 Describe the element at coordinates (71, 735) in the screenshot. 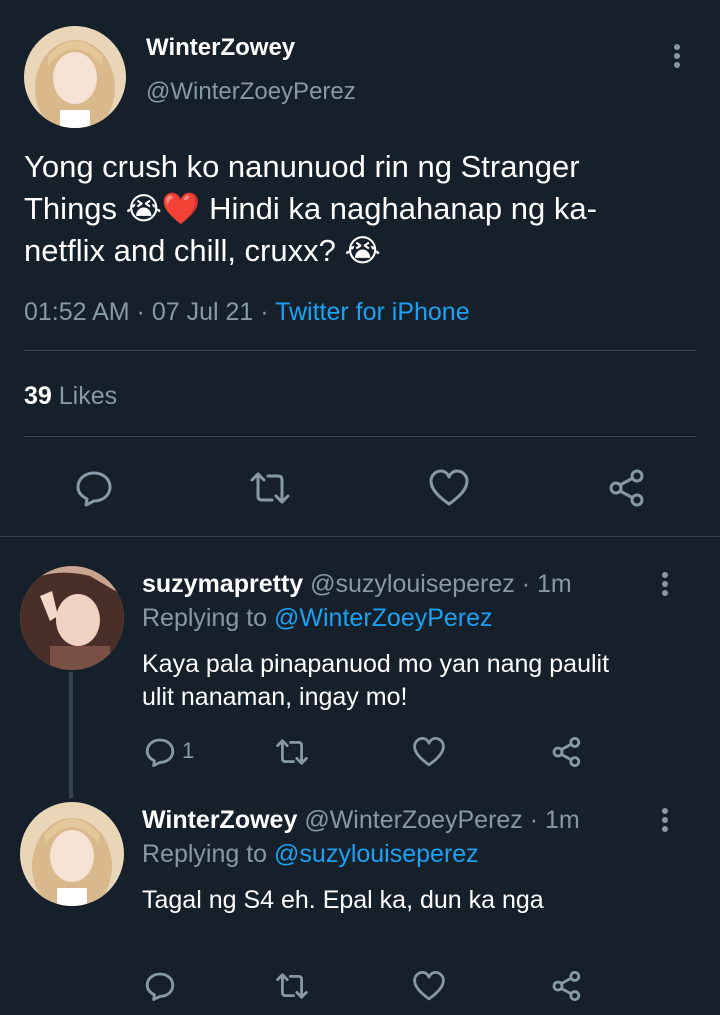

I see `thread-line` at that location.